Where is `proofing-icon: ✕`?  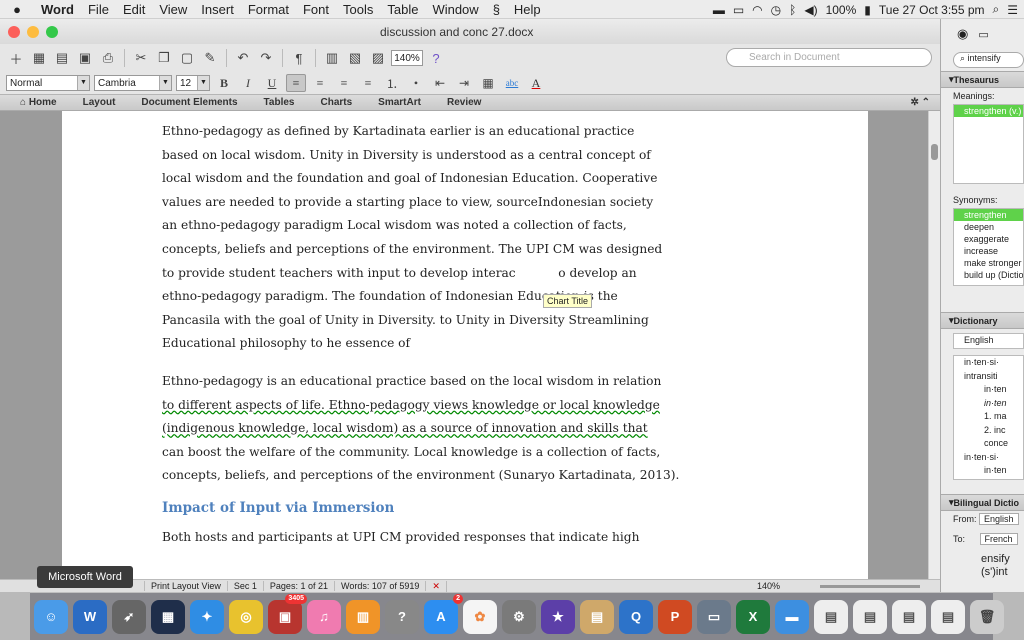 proofing-icon: ✕ is located at coordinates (436, 586).